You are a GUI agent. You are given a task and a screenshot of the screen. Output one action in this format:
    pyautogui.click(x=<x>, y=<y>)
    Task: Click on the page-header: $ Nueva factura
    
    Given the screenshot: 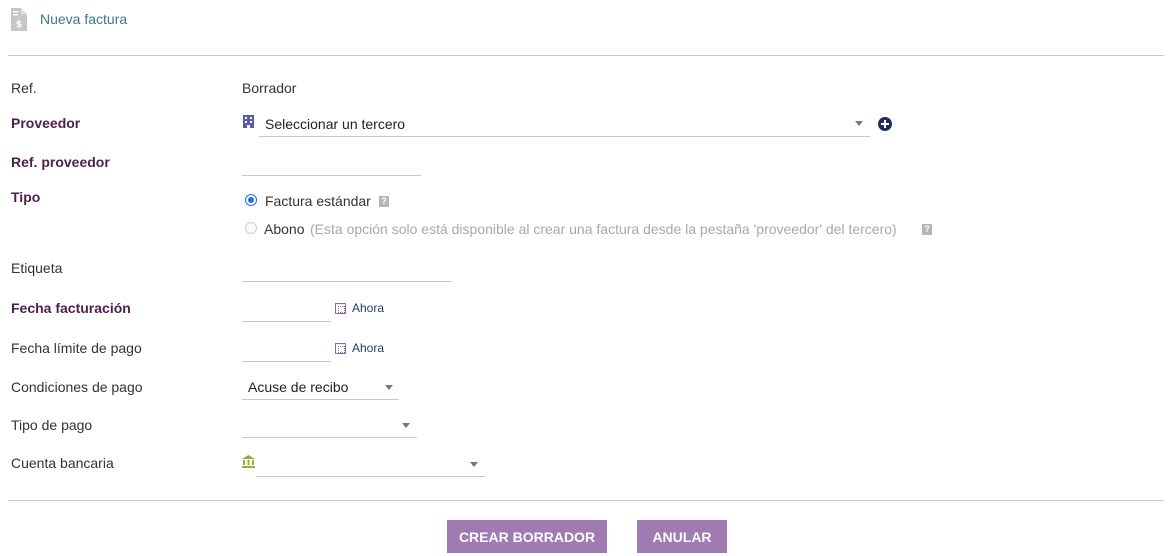 What is the action you would take?
    pyautogui.click(x=68, y=19)
    